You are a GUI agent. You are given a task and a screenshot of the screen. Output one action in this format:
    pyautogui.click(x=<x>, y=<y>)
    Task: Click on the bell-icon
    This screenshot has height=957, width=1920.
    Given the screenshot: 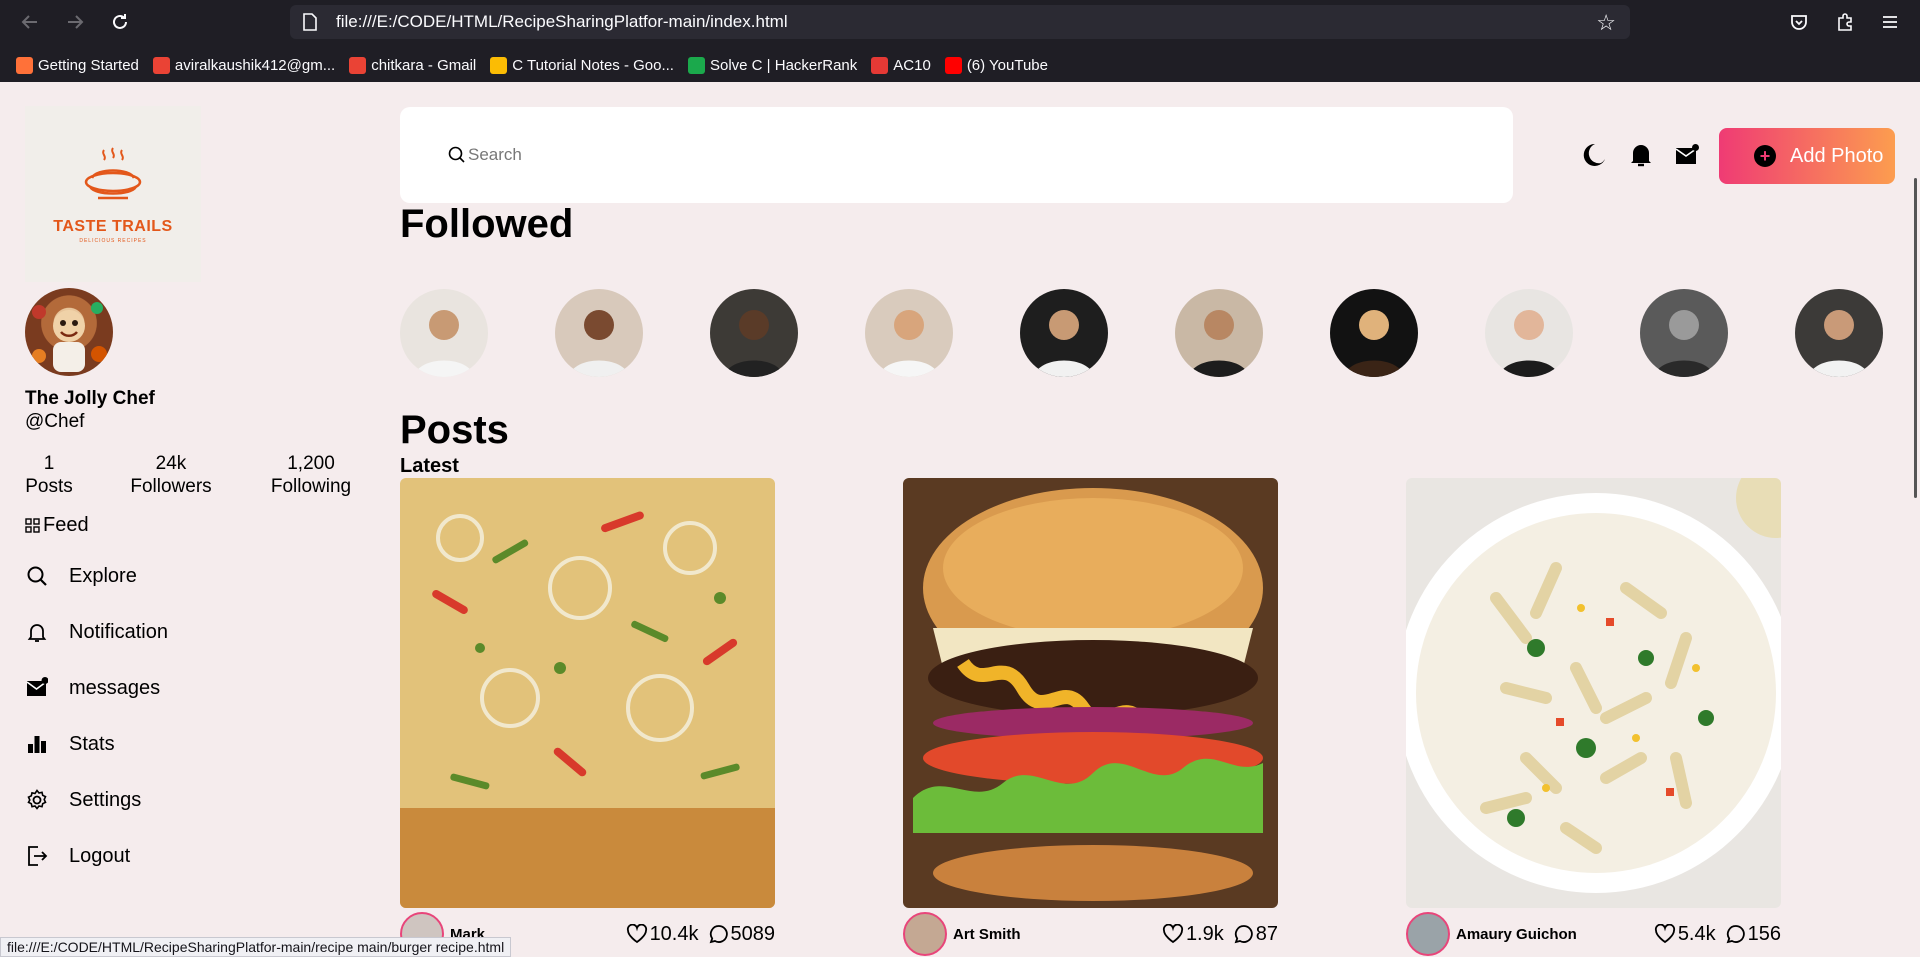 What is the action you would take?
    pyautogui.click(x=1641, y=156)
    